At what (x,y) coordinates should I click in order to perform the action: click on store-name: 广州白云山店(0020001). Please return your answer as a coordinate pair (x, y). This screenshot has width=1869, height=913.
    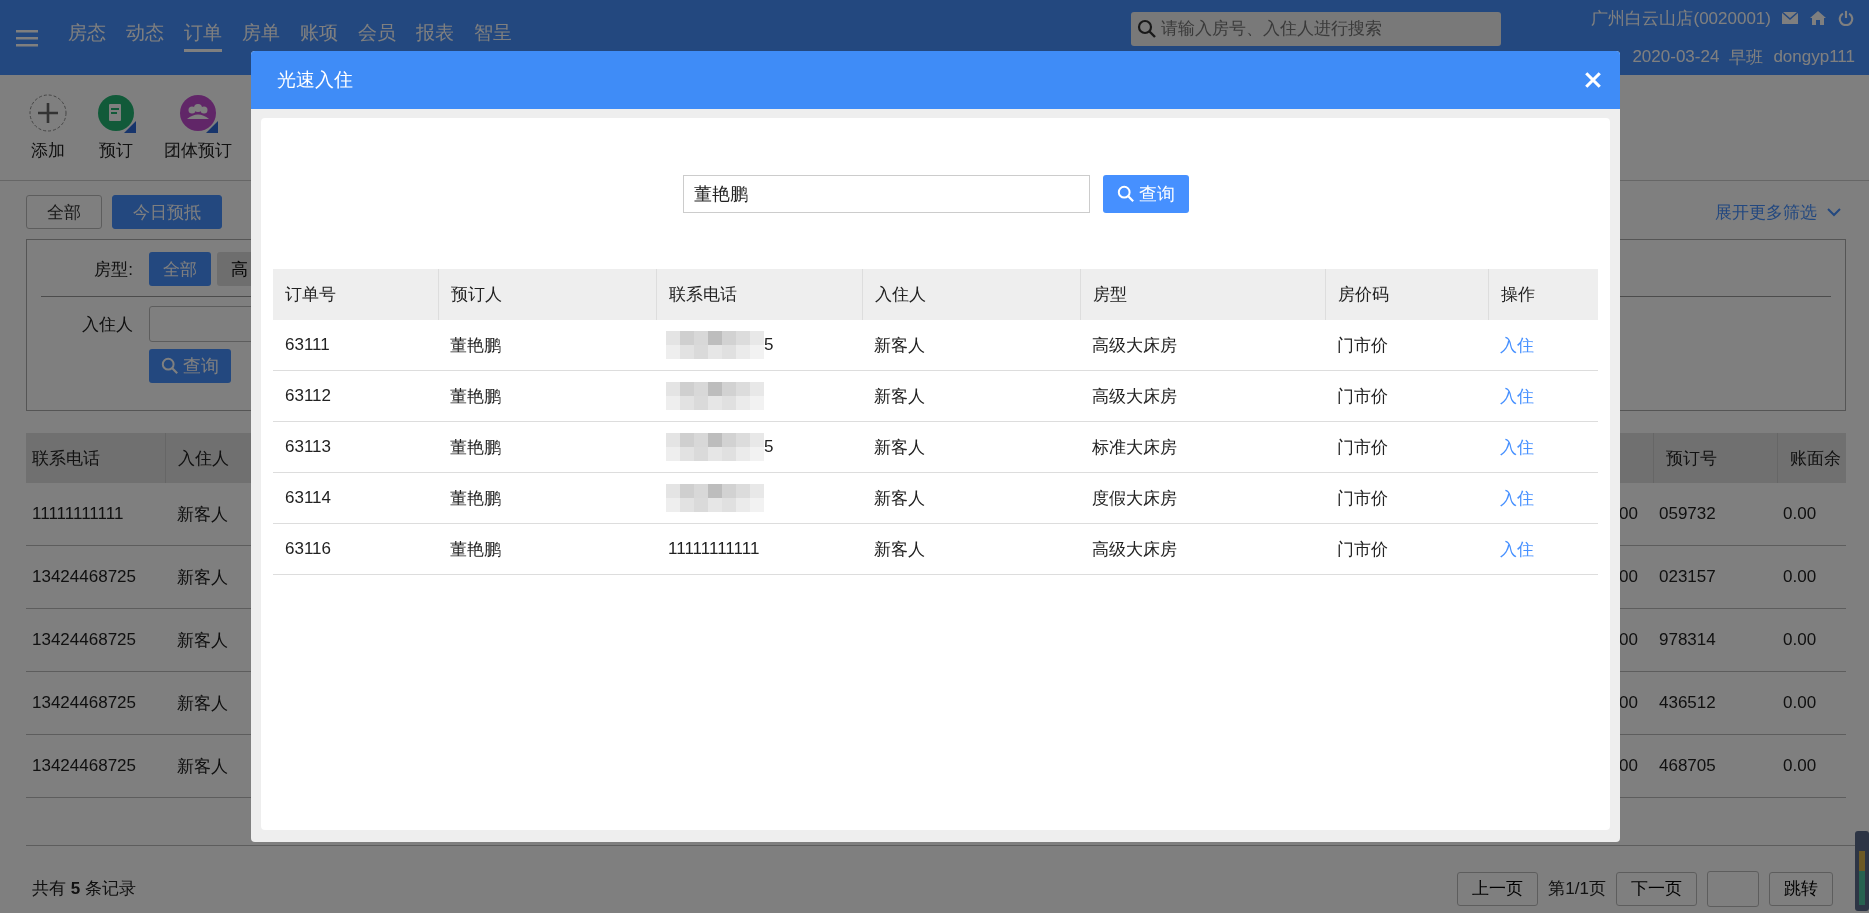
    Looking at the image, I should click on (1681, 18).